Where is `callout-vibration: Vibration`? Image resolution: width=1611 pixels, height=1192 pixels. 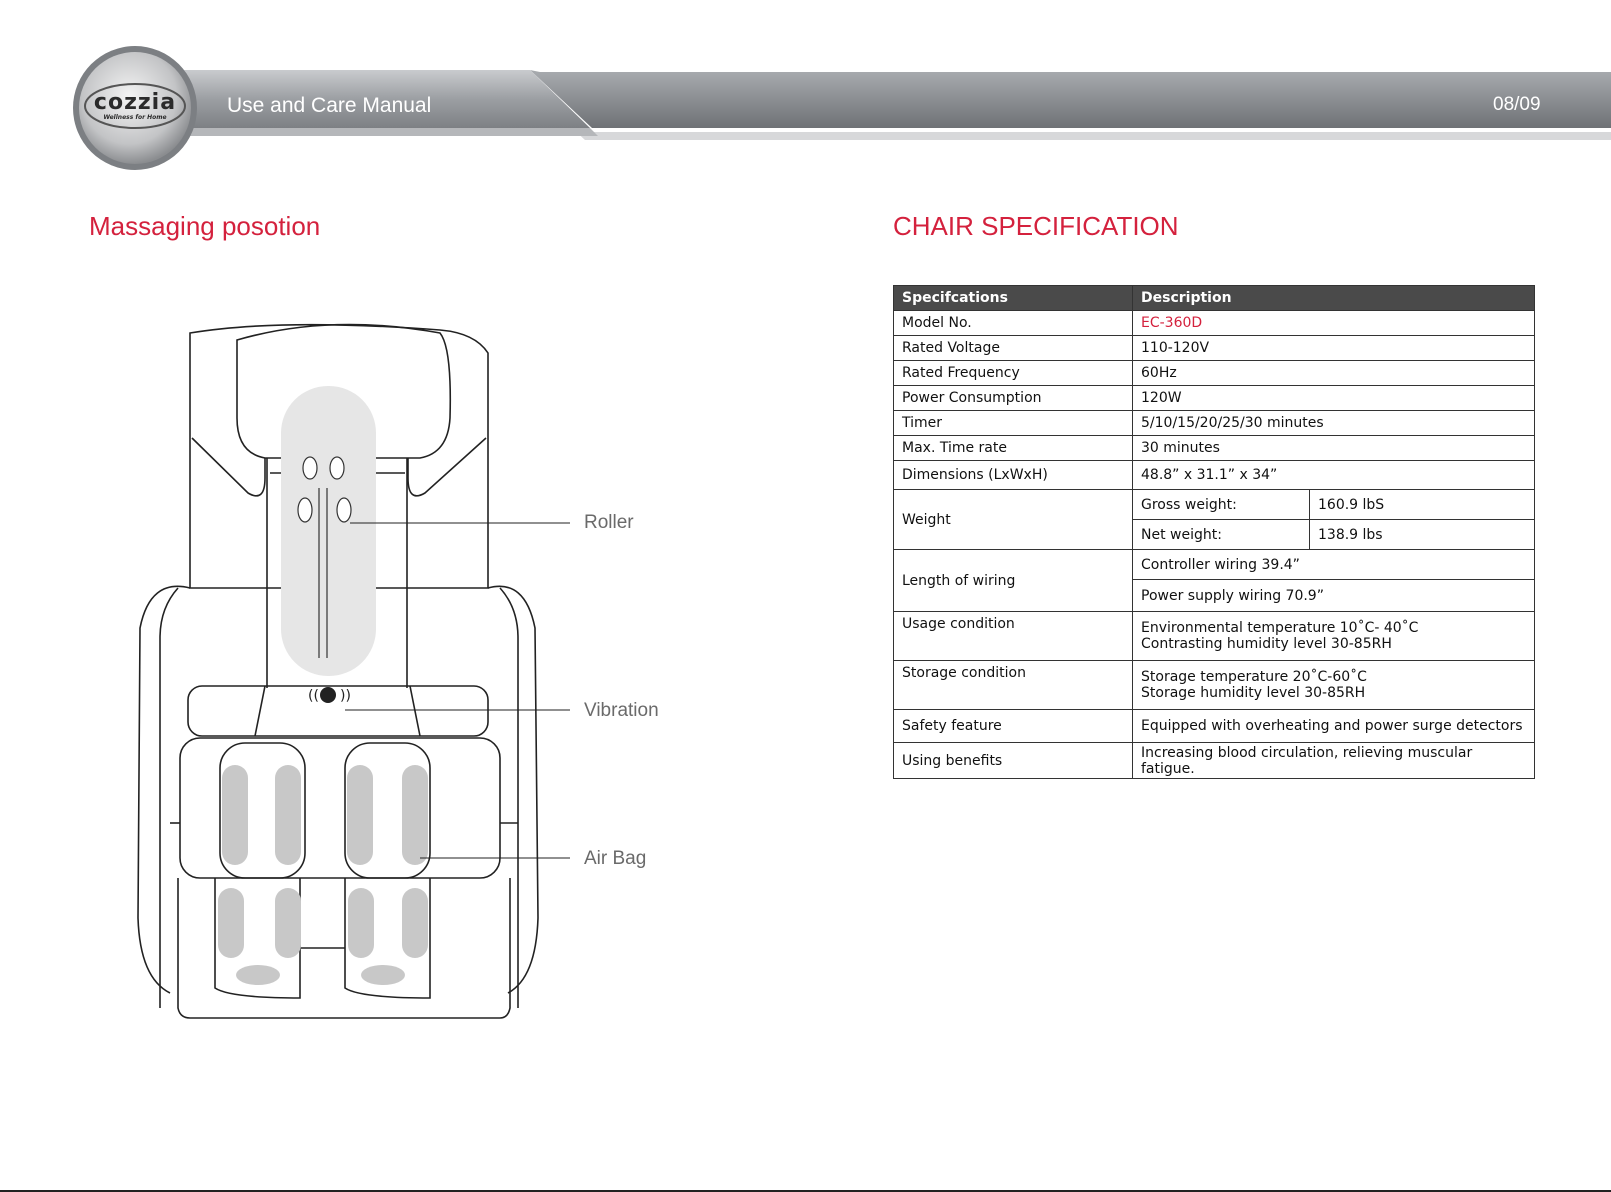
callout-vibration: Vibration is located at coordinates (621, 710).